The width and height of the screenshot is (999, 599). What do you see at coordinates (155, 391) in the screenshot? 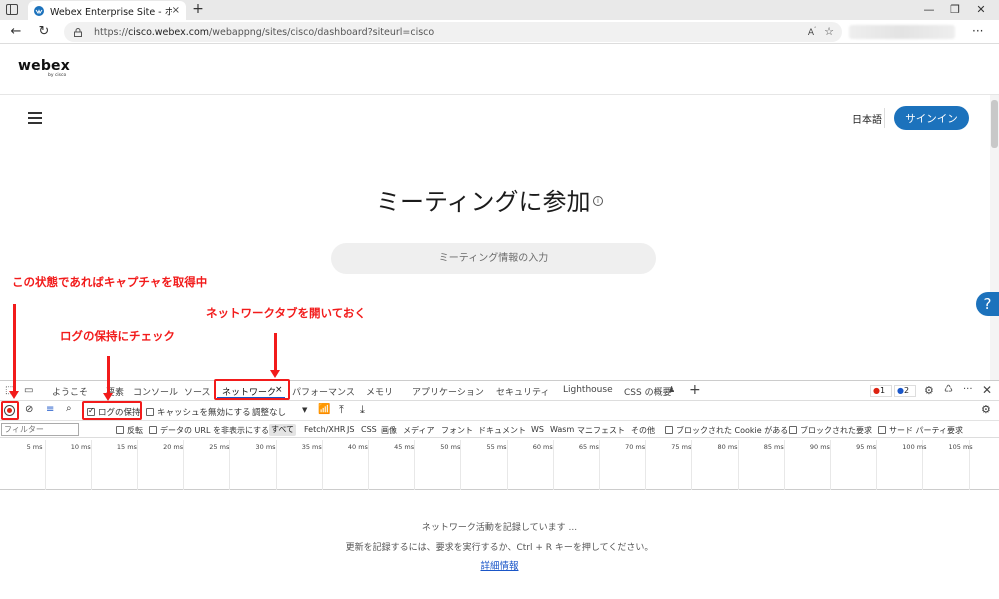
I see `devtools-tab-console: コンソール` at bounding box center [155, 391].